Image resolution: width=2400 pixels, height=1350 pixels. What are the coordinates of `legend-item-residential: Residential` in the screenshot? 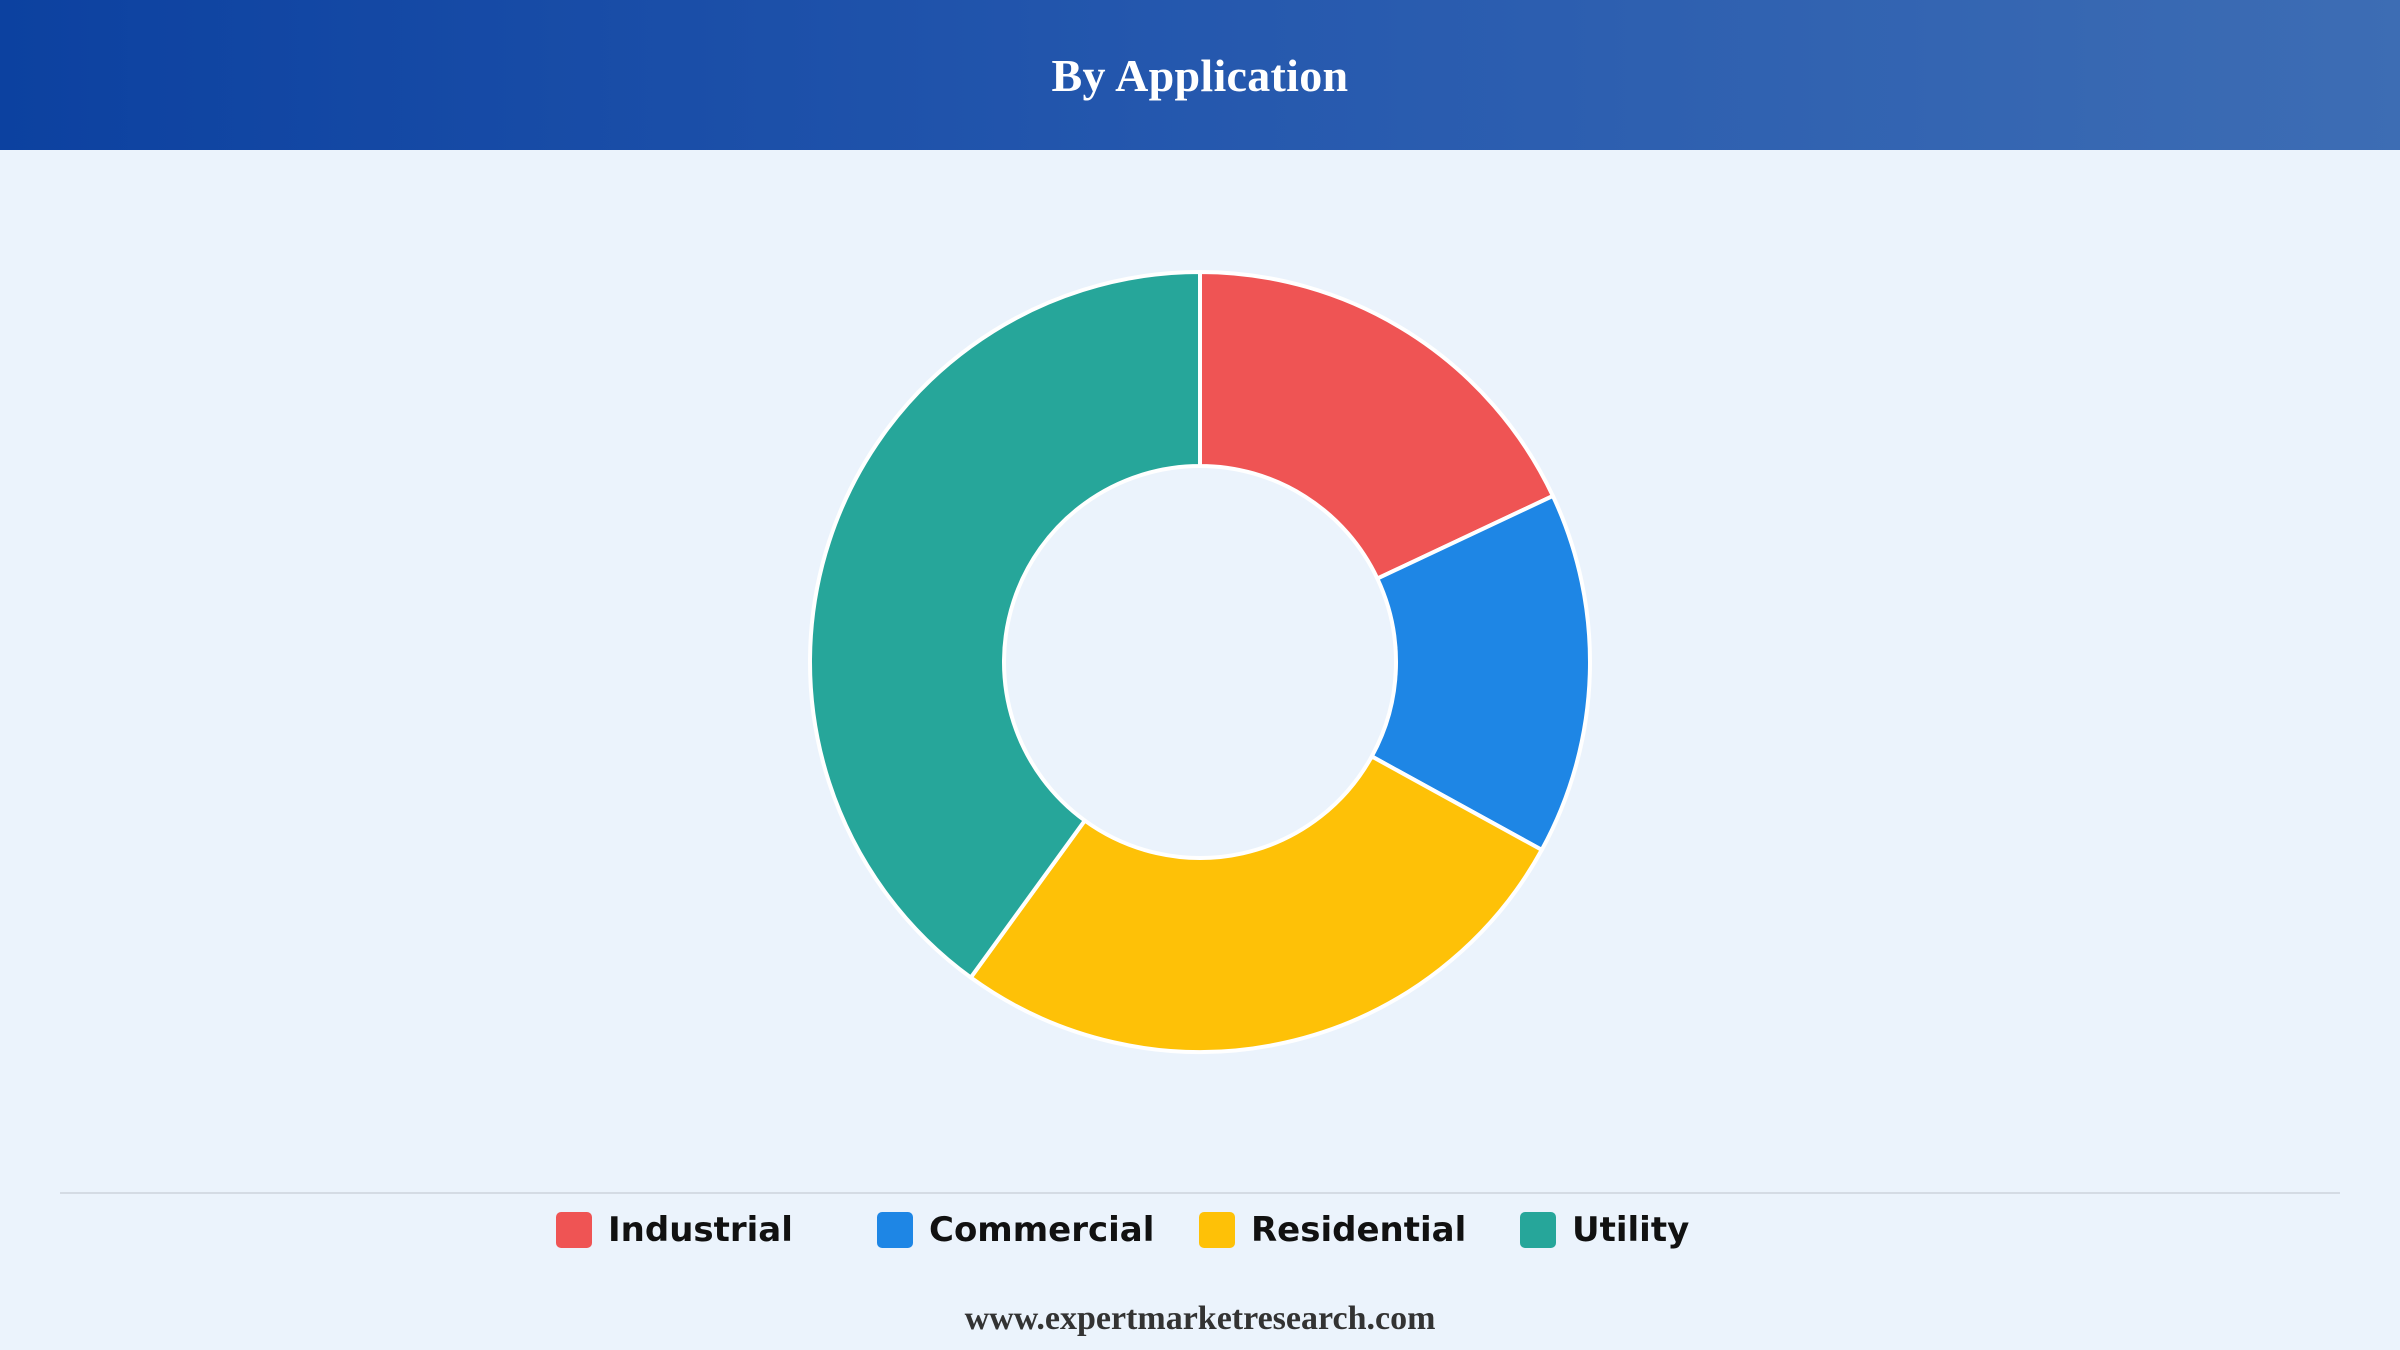 It's located at (1332, 1230).